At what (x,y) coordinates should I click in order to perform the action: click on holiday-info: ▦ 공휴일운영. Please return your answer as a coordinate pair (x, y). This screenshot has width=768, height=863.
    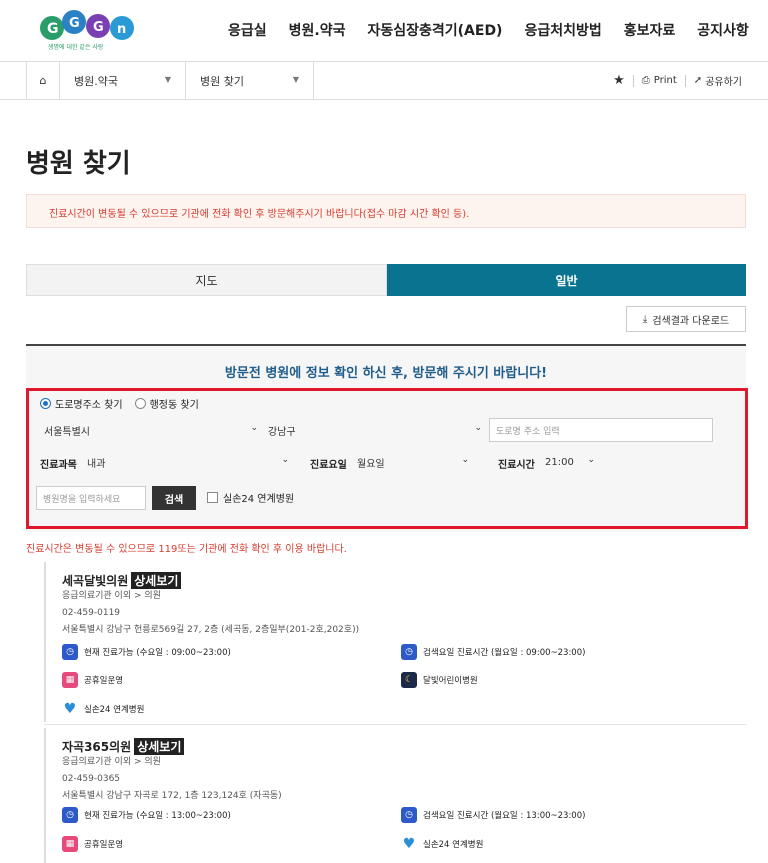
    Looking at the image, I should click on (92, 680).